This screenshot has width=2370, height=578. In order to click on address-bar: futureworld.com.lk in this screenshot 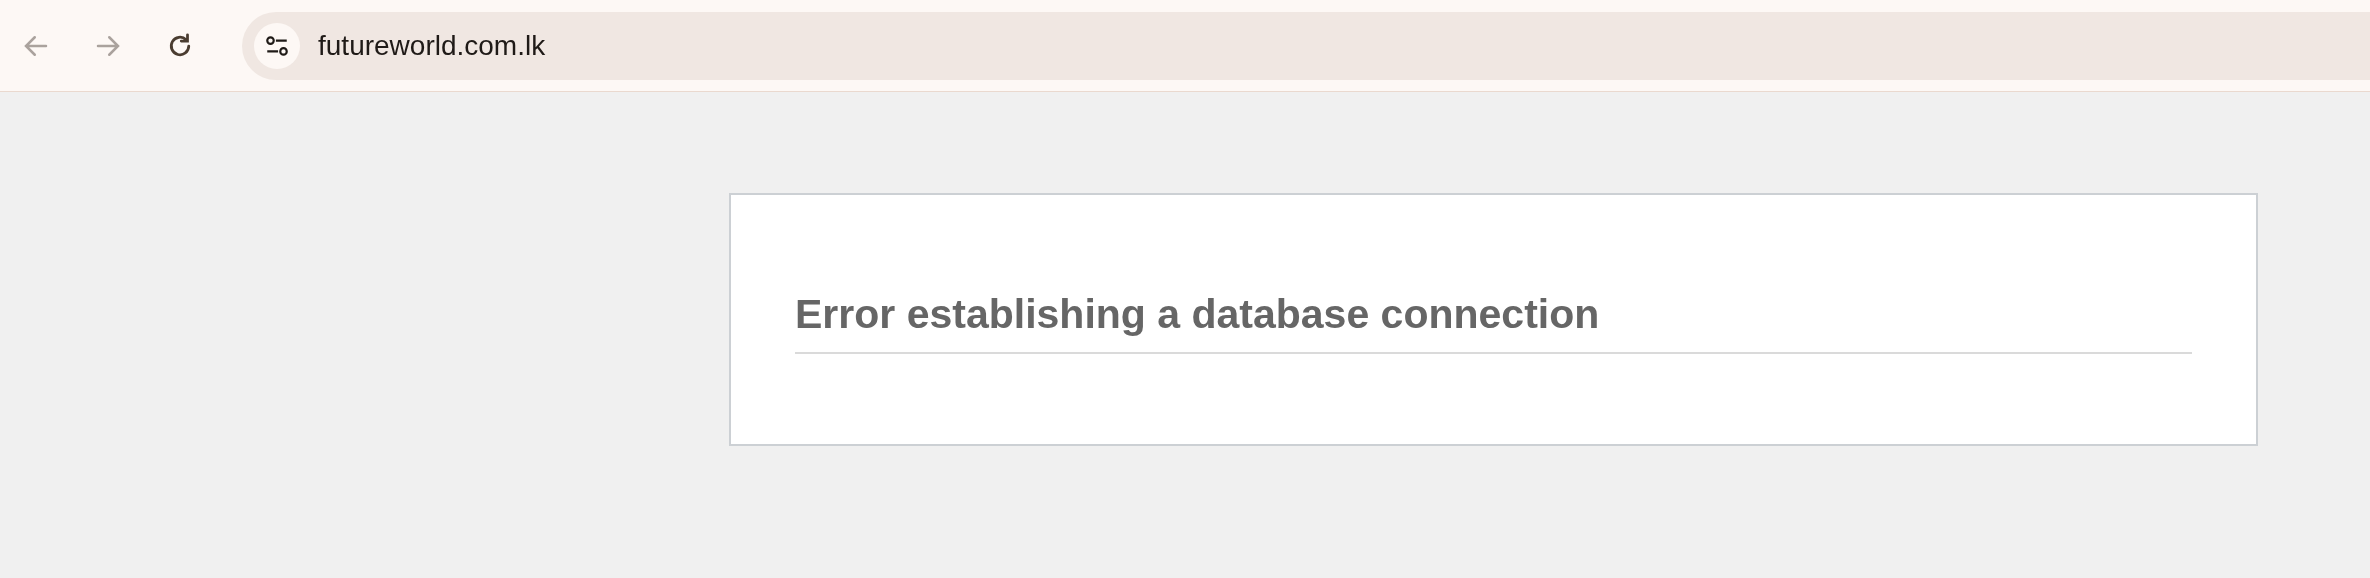, I will do `click(1306, 45)`.